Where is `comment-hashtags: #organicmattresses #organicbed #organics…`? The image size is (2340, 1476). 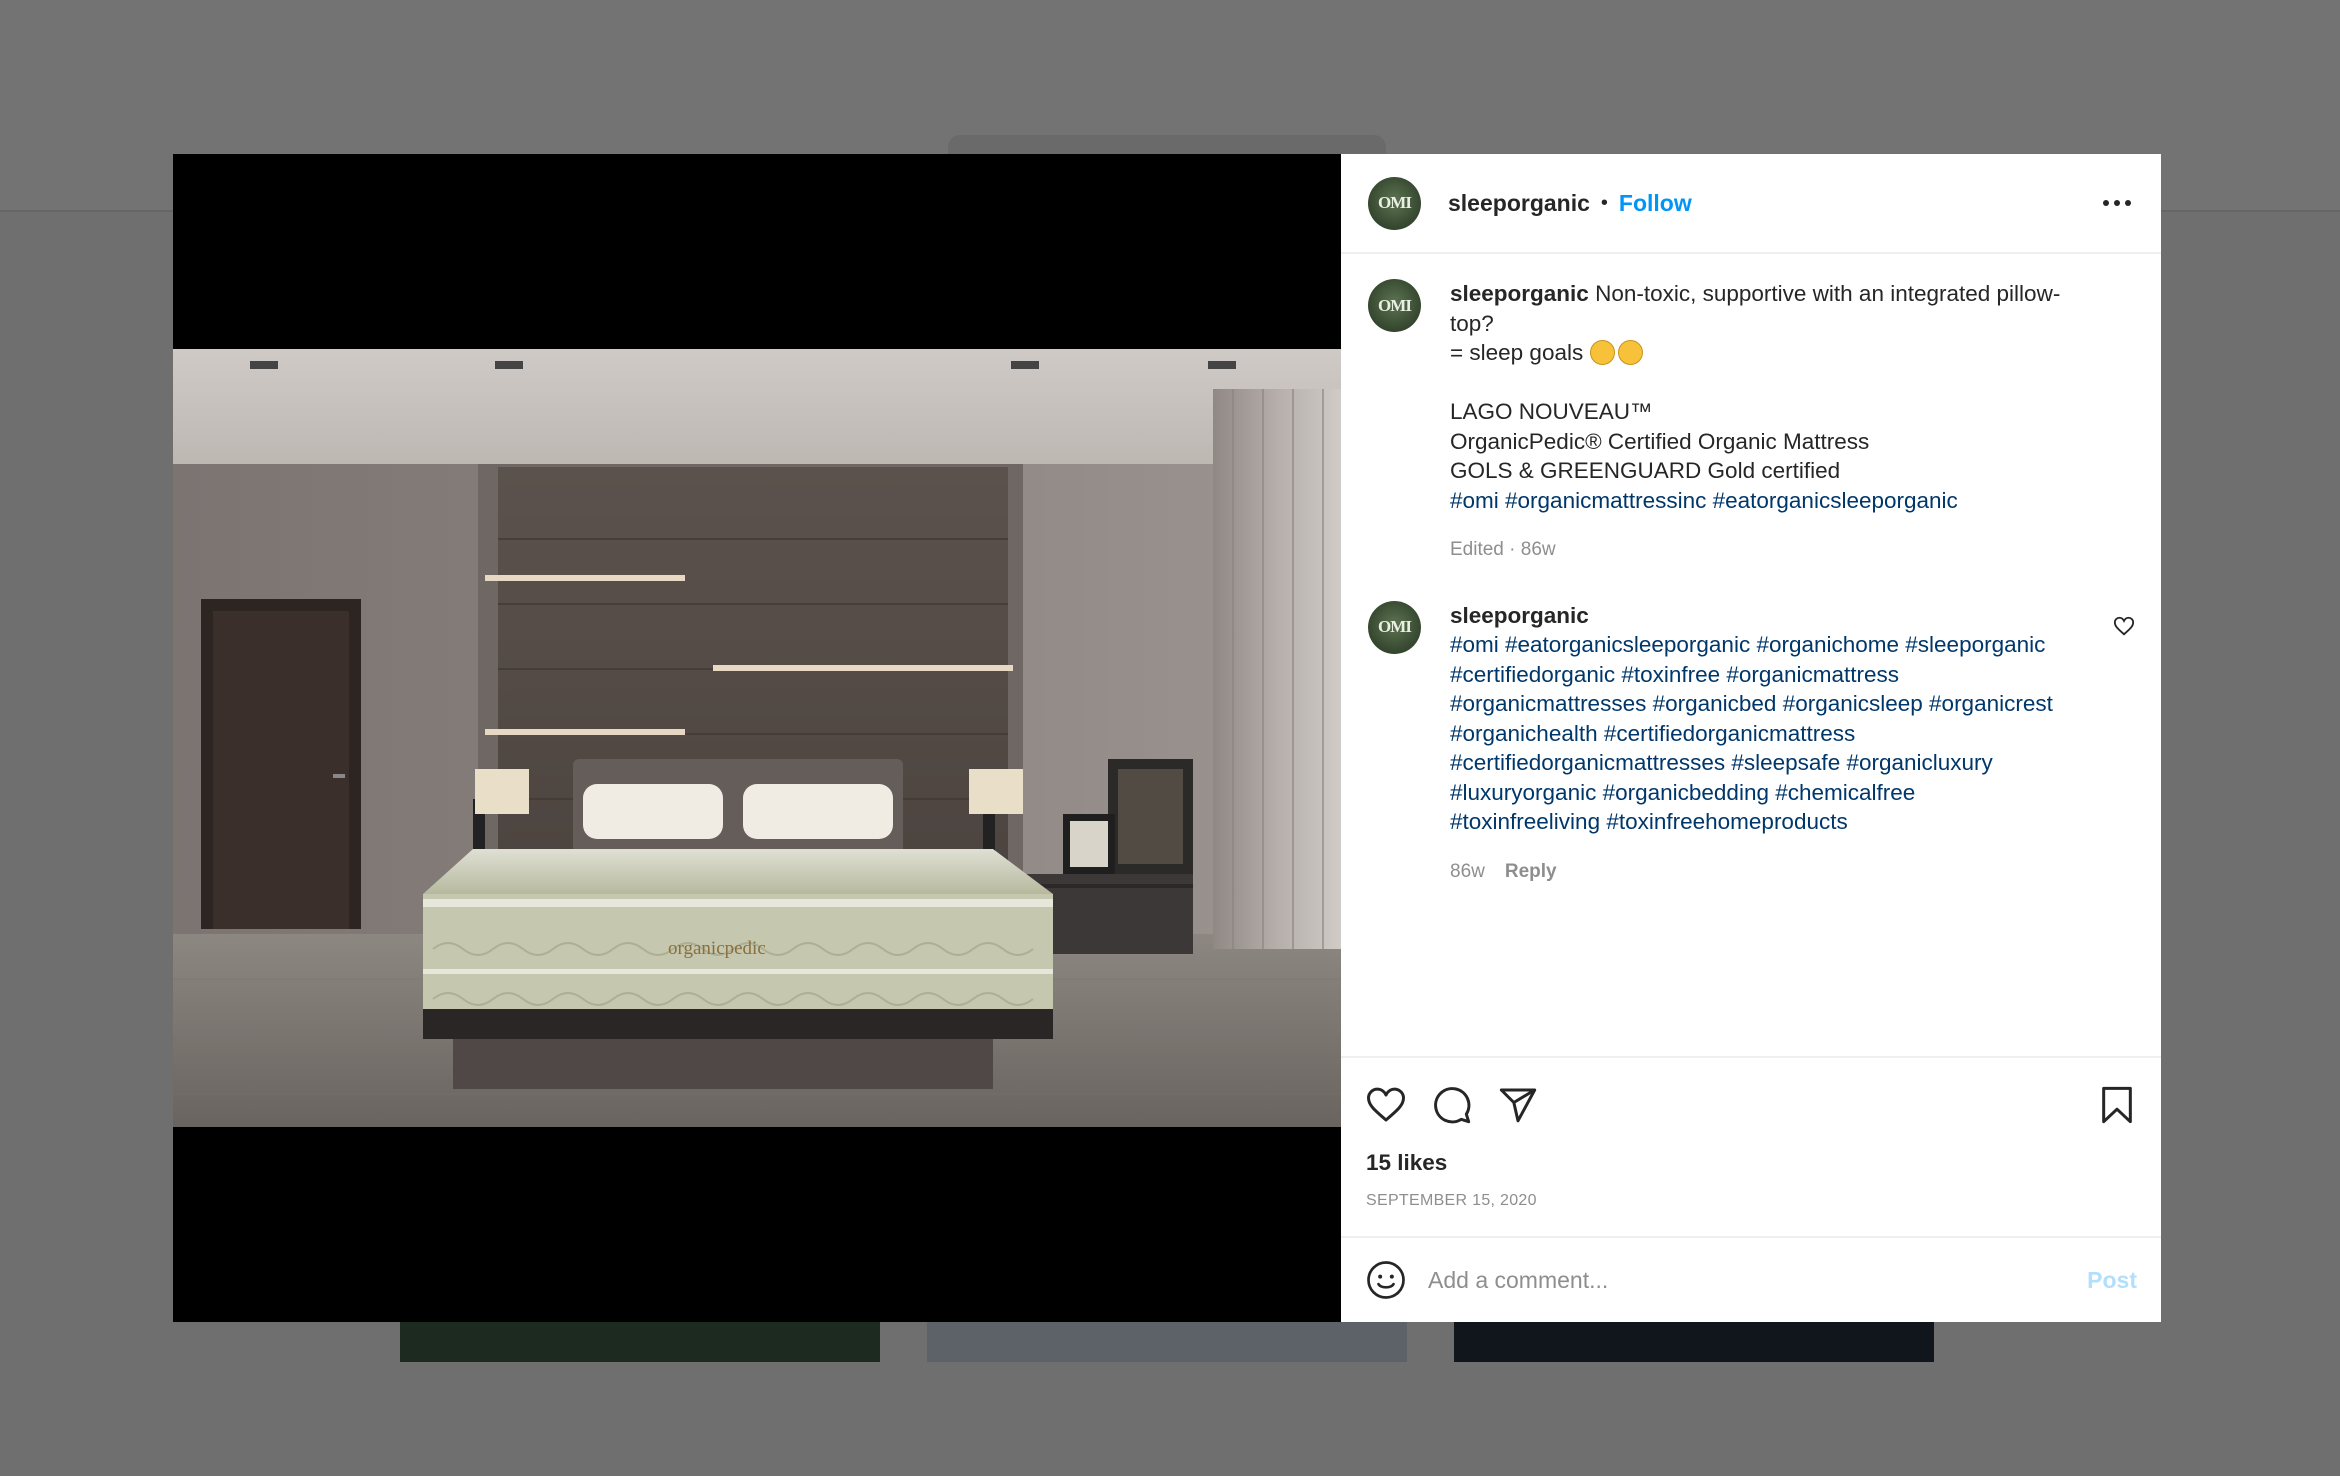
comment-hashtags: #organicmattresses #organicbed #organics… is located at coordinates (1771, 704).